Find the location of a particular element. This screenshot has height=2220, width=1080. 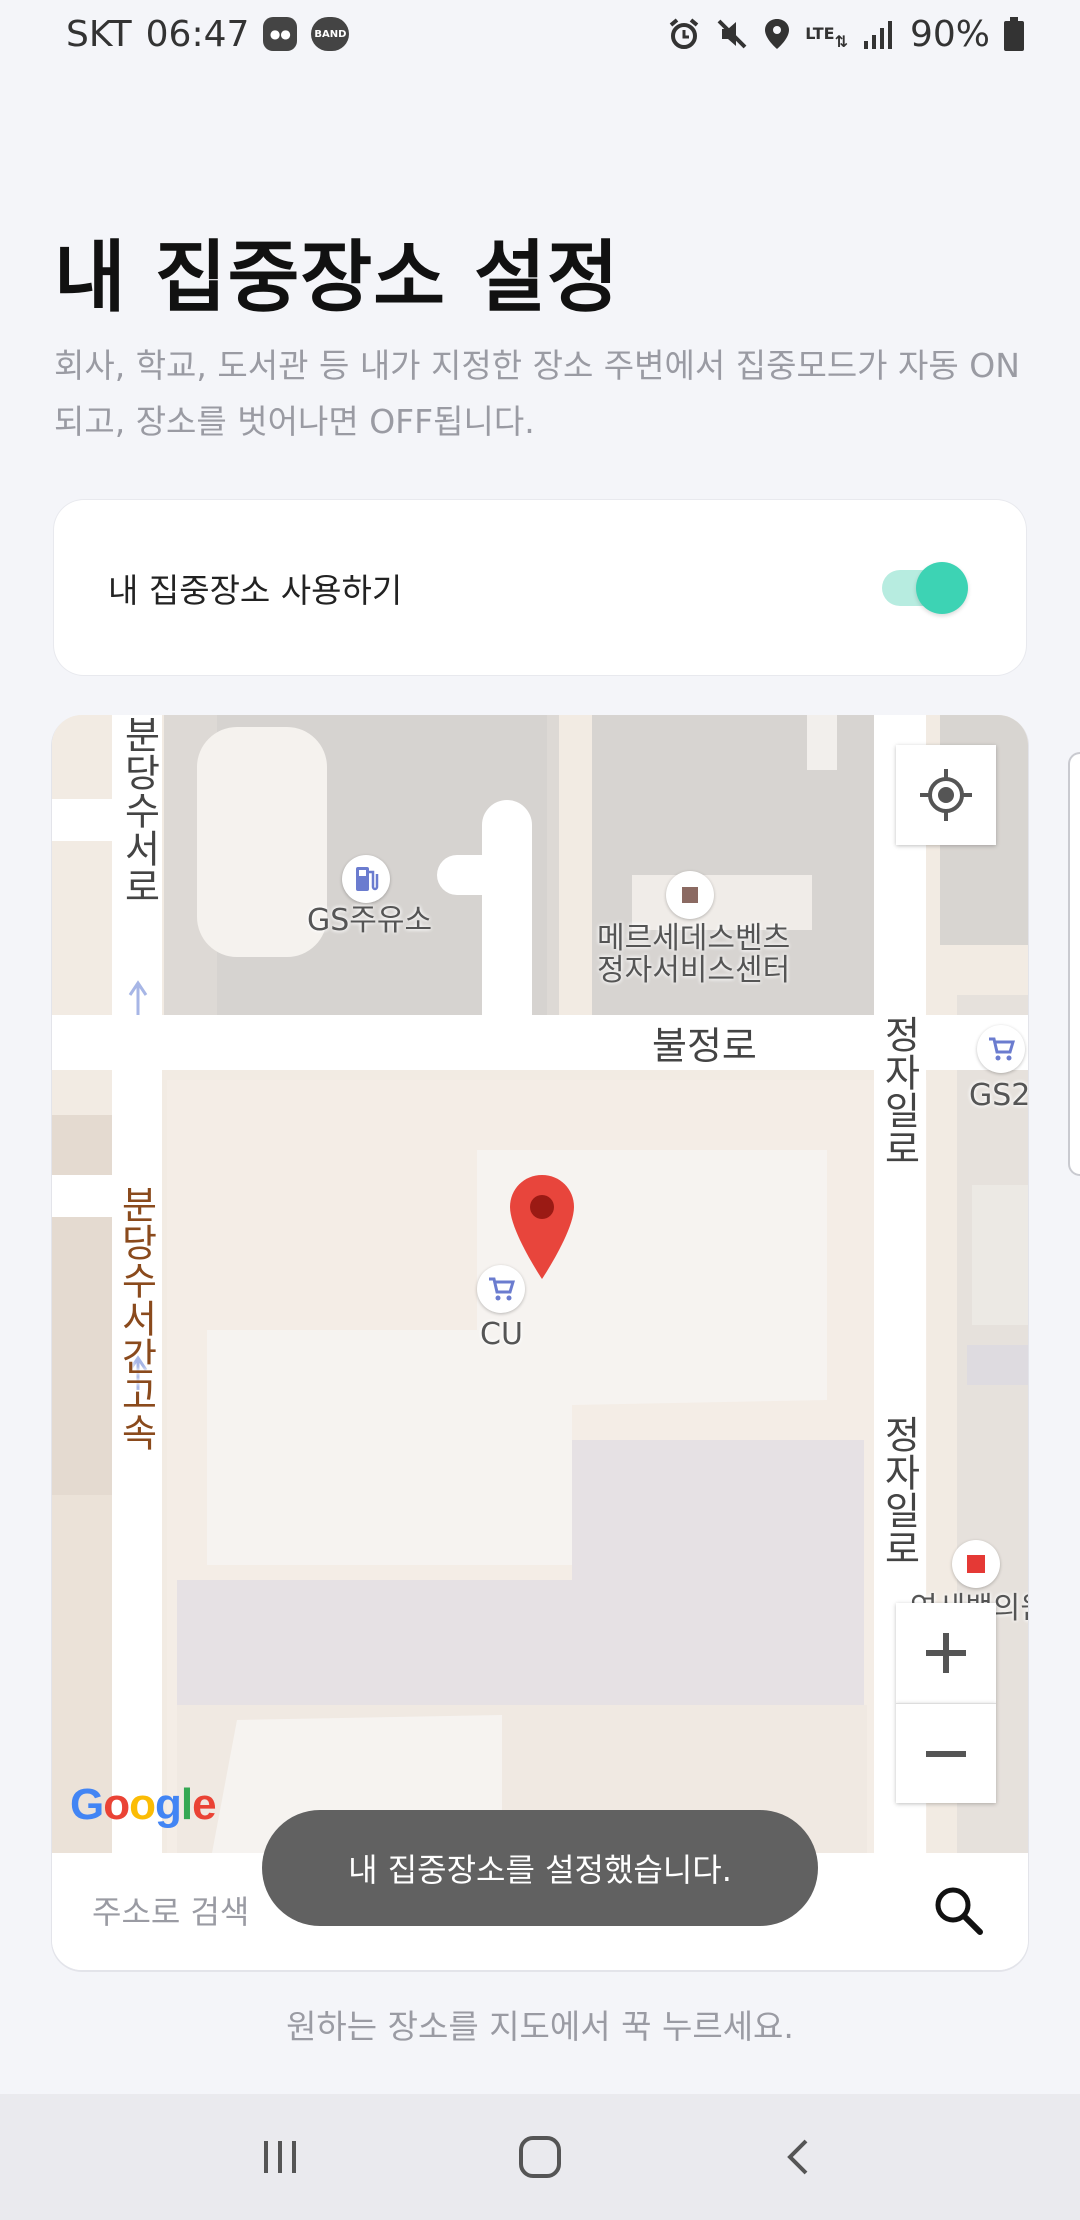

zoom-in-button is located at coordinates (946, 1653).